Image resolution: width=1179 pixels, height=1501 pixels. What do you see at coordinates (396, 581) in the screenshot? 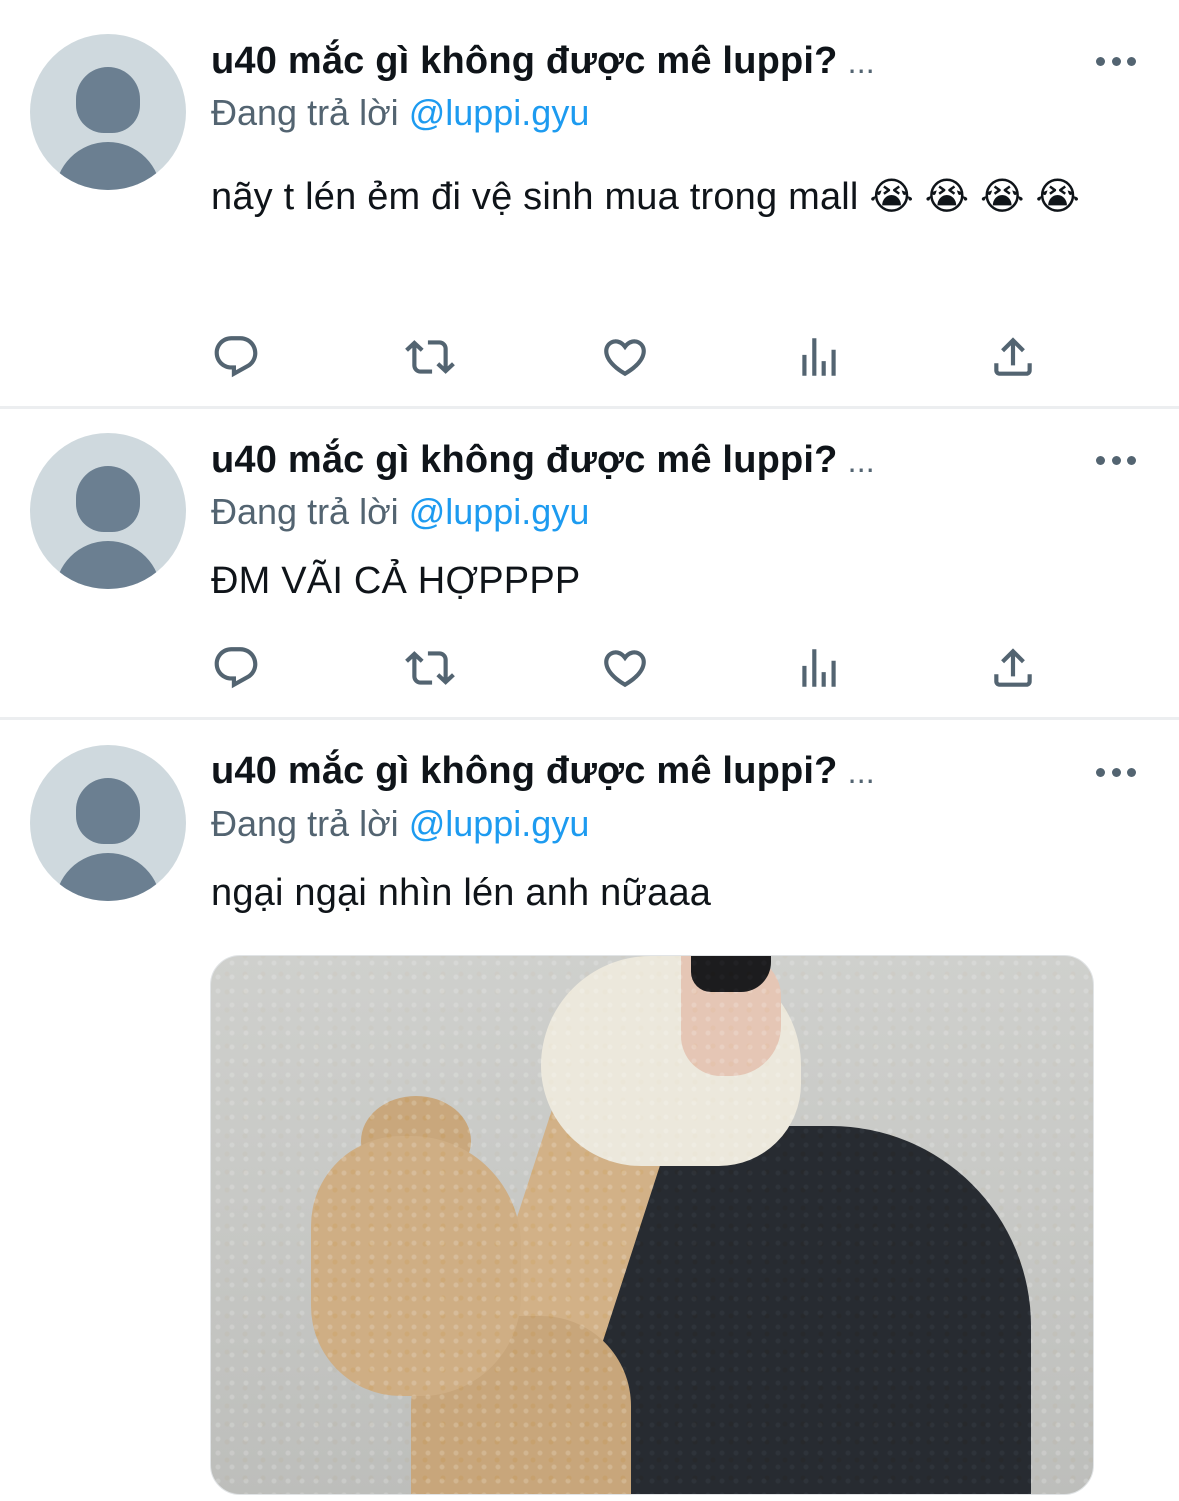
I see `tweet-text: ĐM VÃI CẢ HỢPPPP` at bounding box center [396, 581].